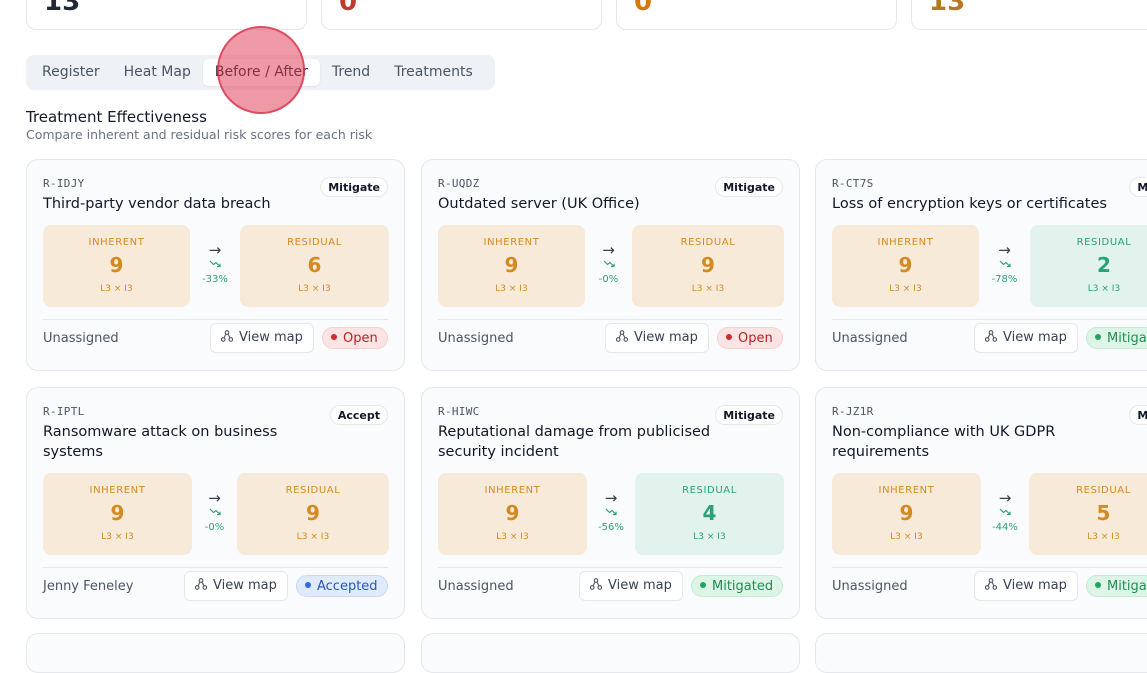  What do you see at coordinates (853, 183) in the screenshot?
I see `risk-id: R-CT7S` at bounding box center [853, 183].